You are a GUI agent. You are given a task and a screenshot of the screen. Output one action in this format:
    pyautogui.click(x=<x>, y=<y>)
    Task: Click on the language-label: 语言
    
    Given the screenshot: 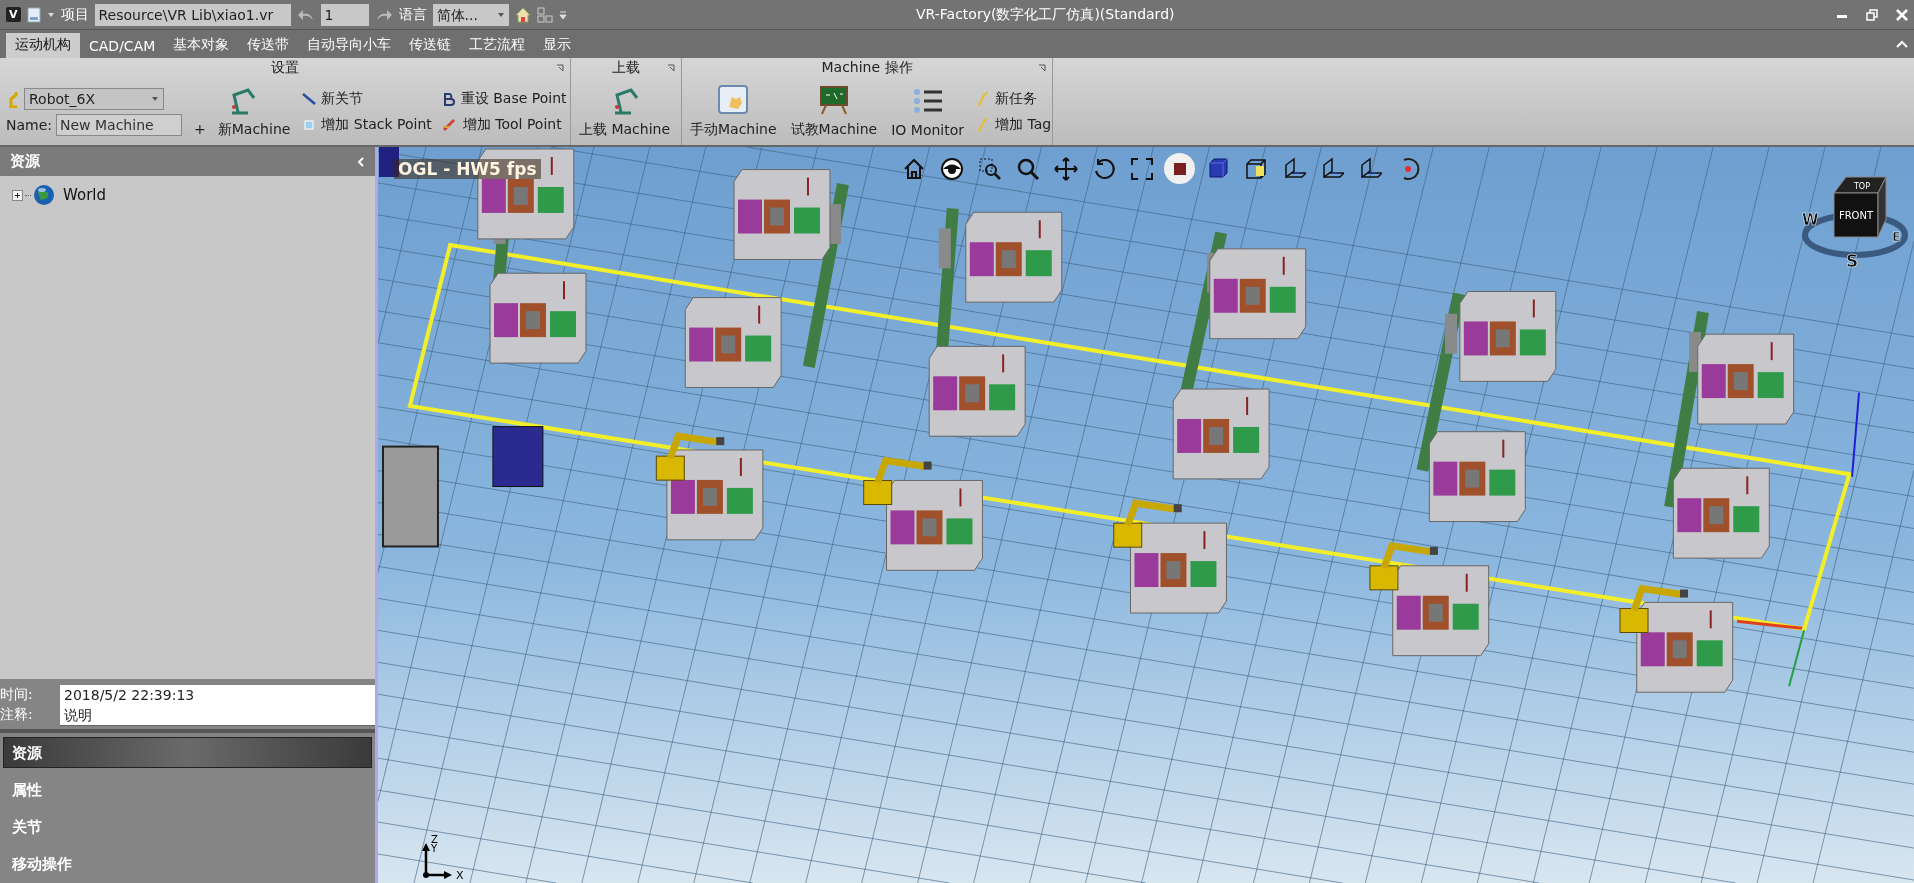 What is the action you would take?
    pyautogui.click(x=412, y=14)
    